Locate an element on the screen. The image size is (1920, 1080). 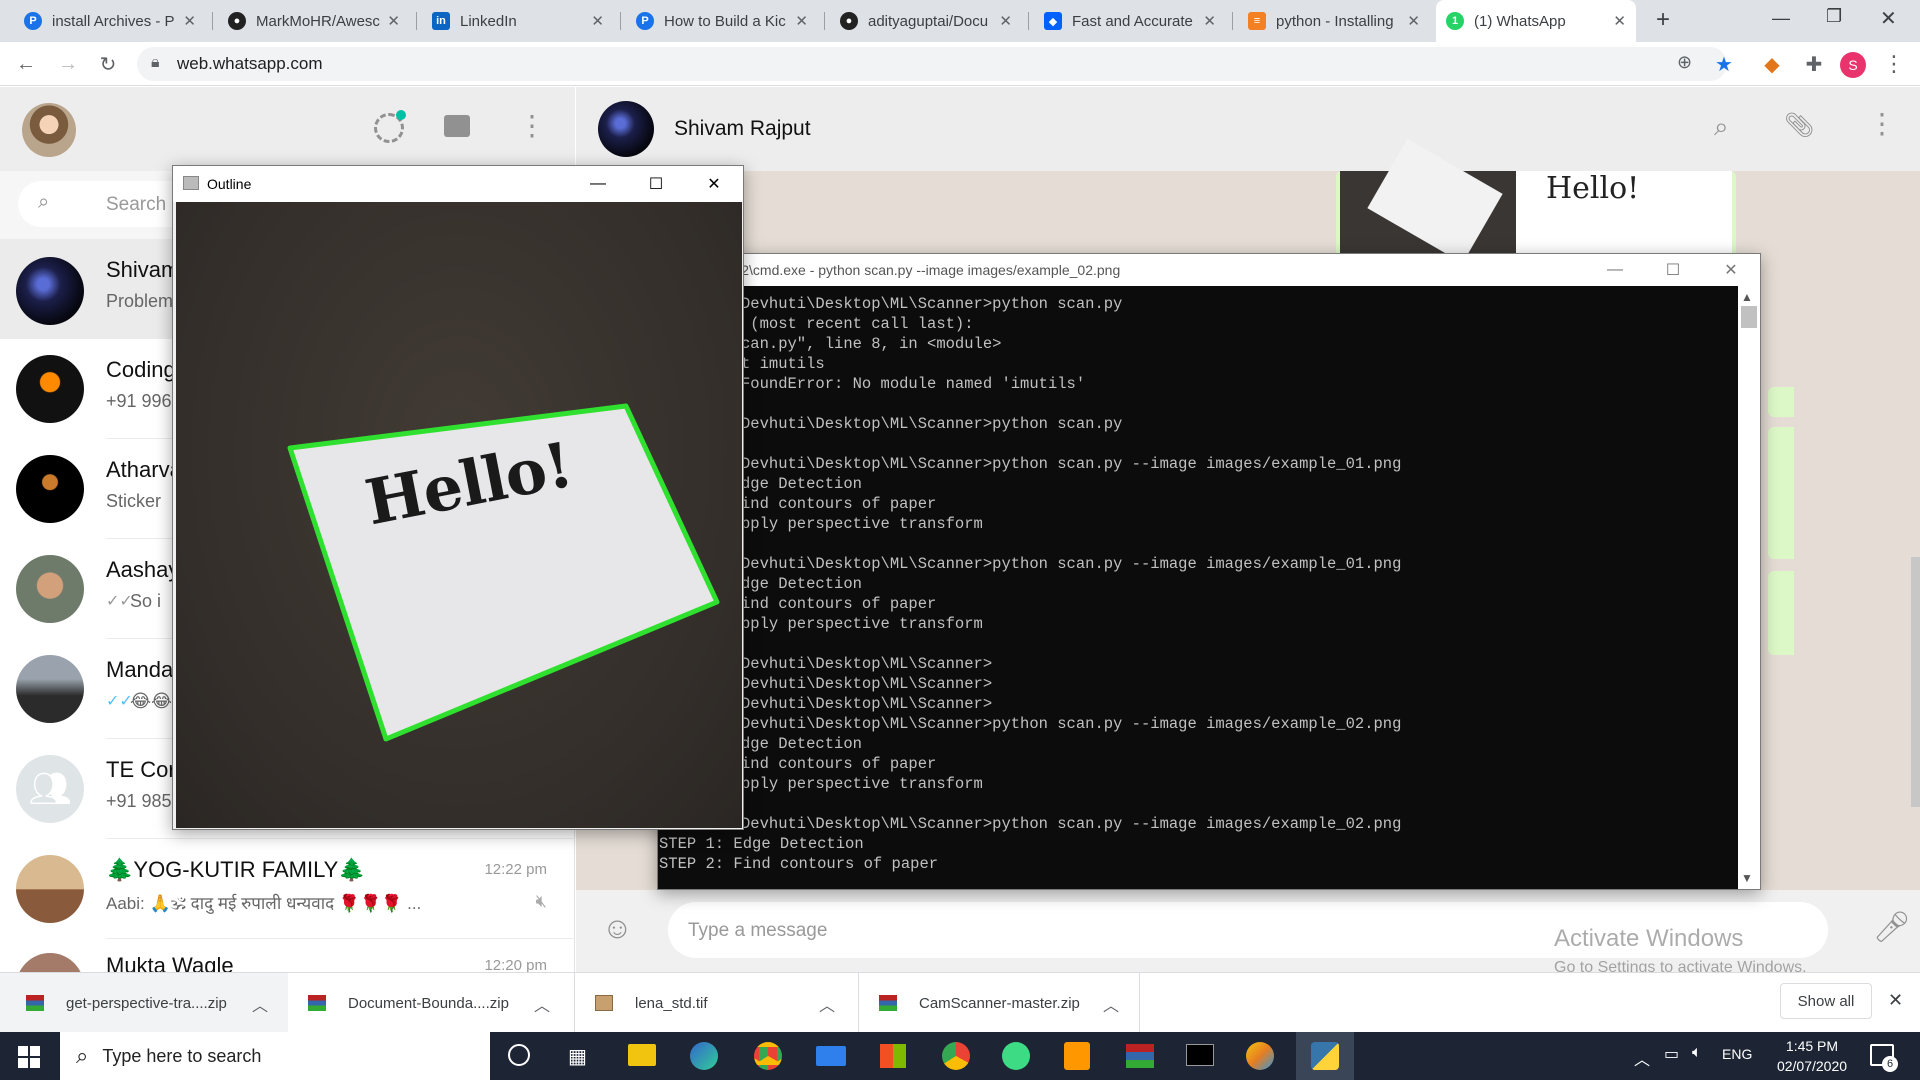
attach-icon: 📎︎ is located at coordinates (1799, 125).